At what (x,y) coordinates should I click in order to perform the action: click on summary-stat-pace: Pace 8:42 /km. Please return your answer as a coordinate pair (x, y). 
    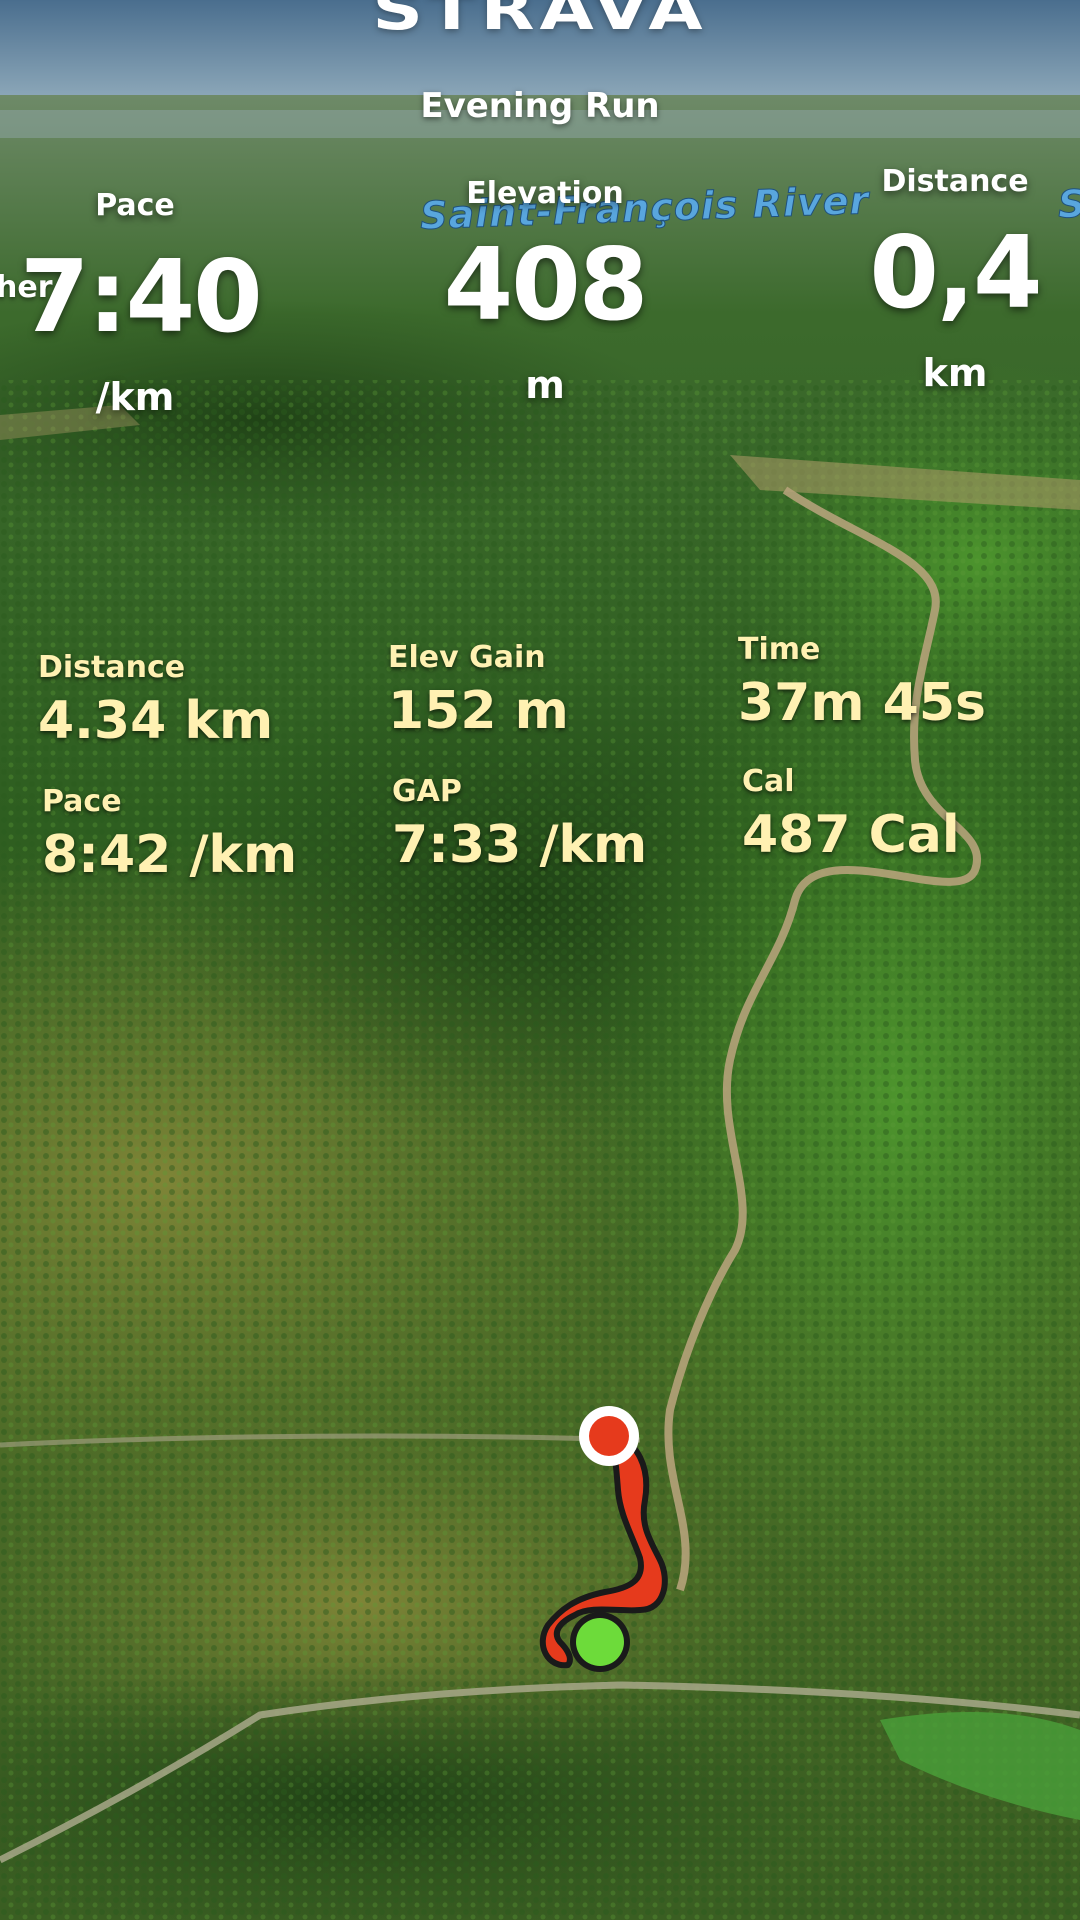
    Looking at the image, I should click on (169, 834).